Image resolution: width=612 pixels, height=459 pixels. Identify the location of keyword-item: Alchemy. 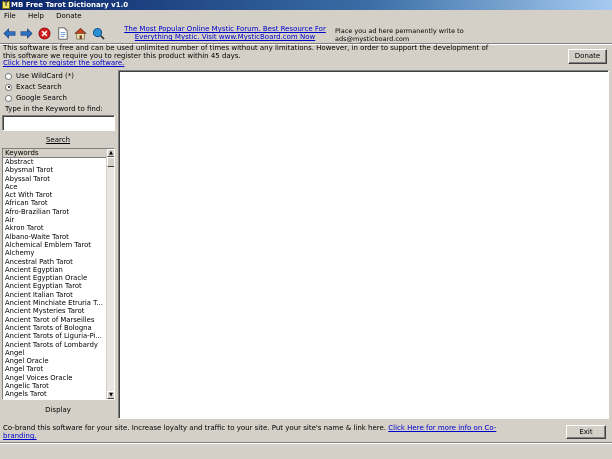
(56, 253).